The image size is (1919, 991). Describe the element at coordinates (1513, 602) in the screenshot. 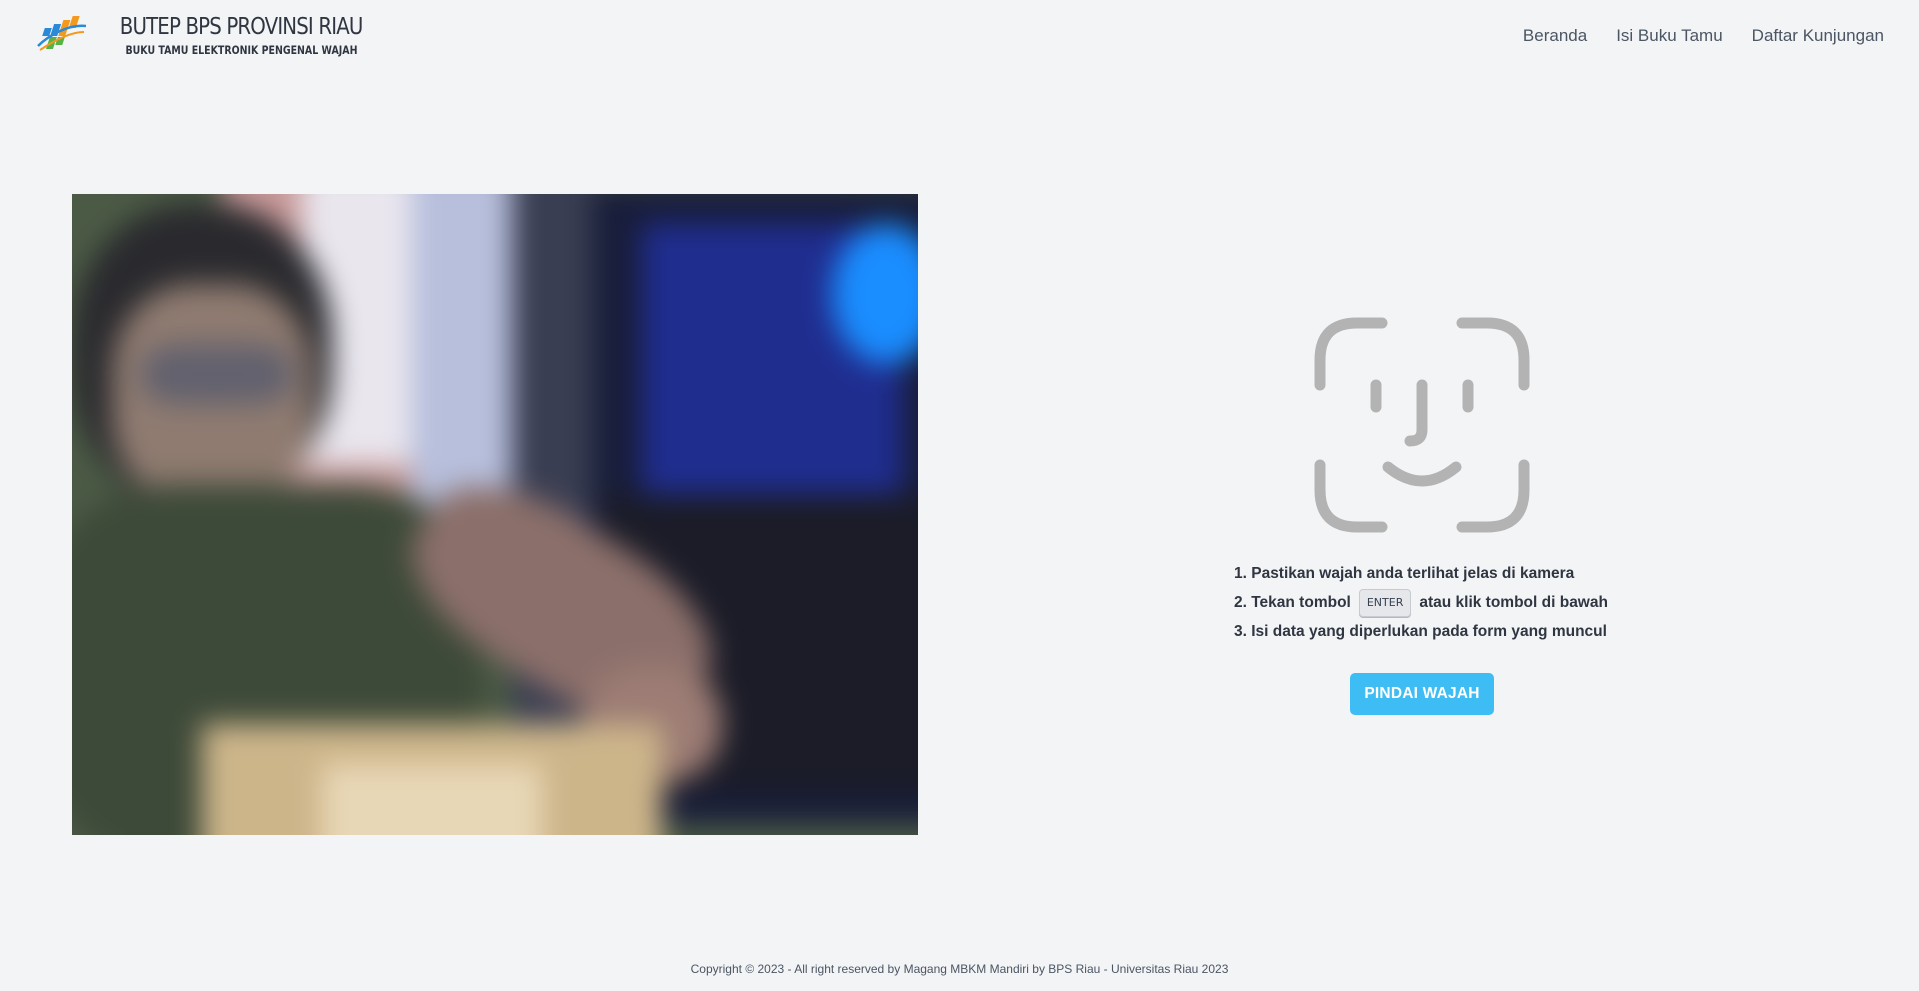

I see `instruction-step-2-text-end: atau klik tombol di bawah` at that location.